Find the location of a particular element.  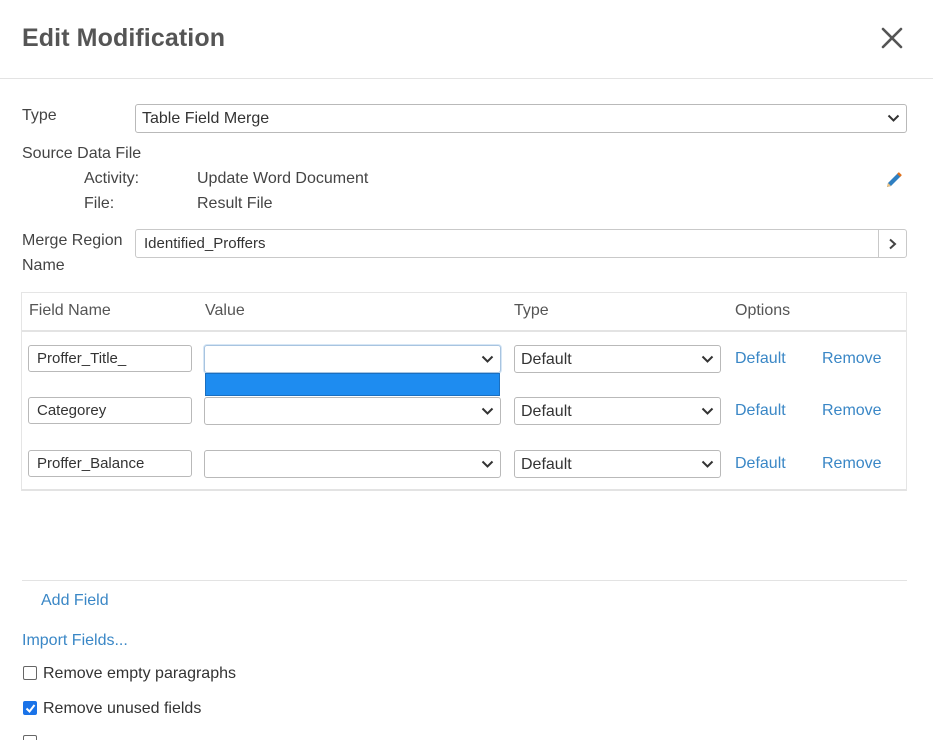

file-value: Result File is located at coordinates (235, 203).